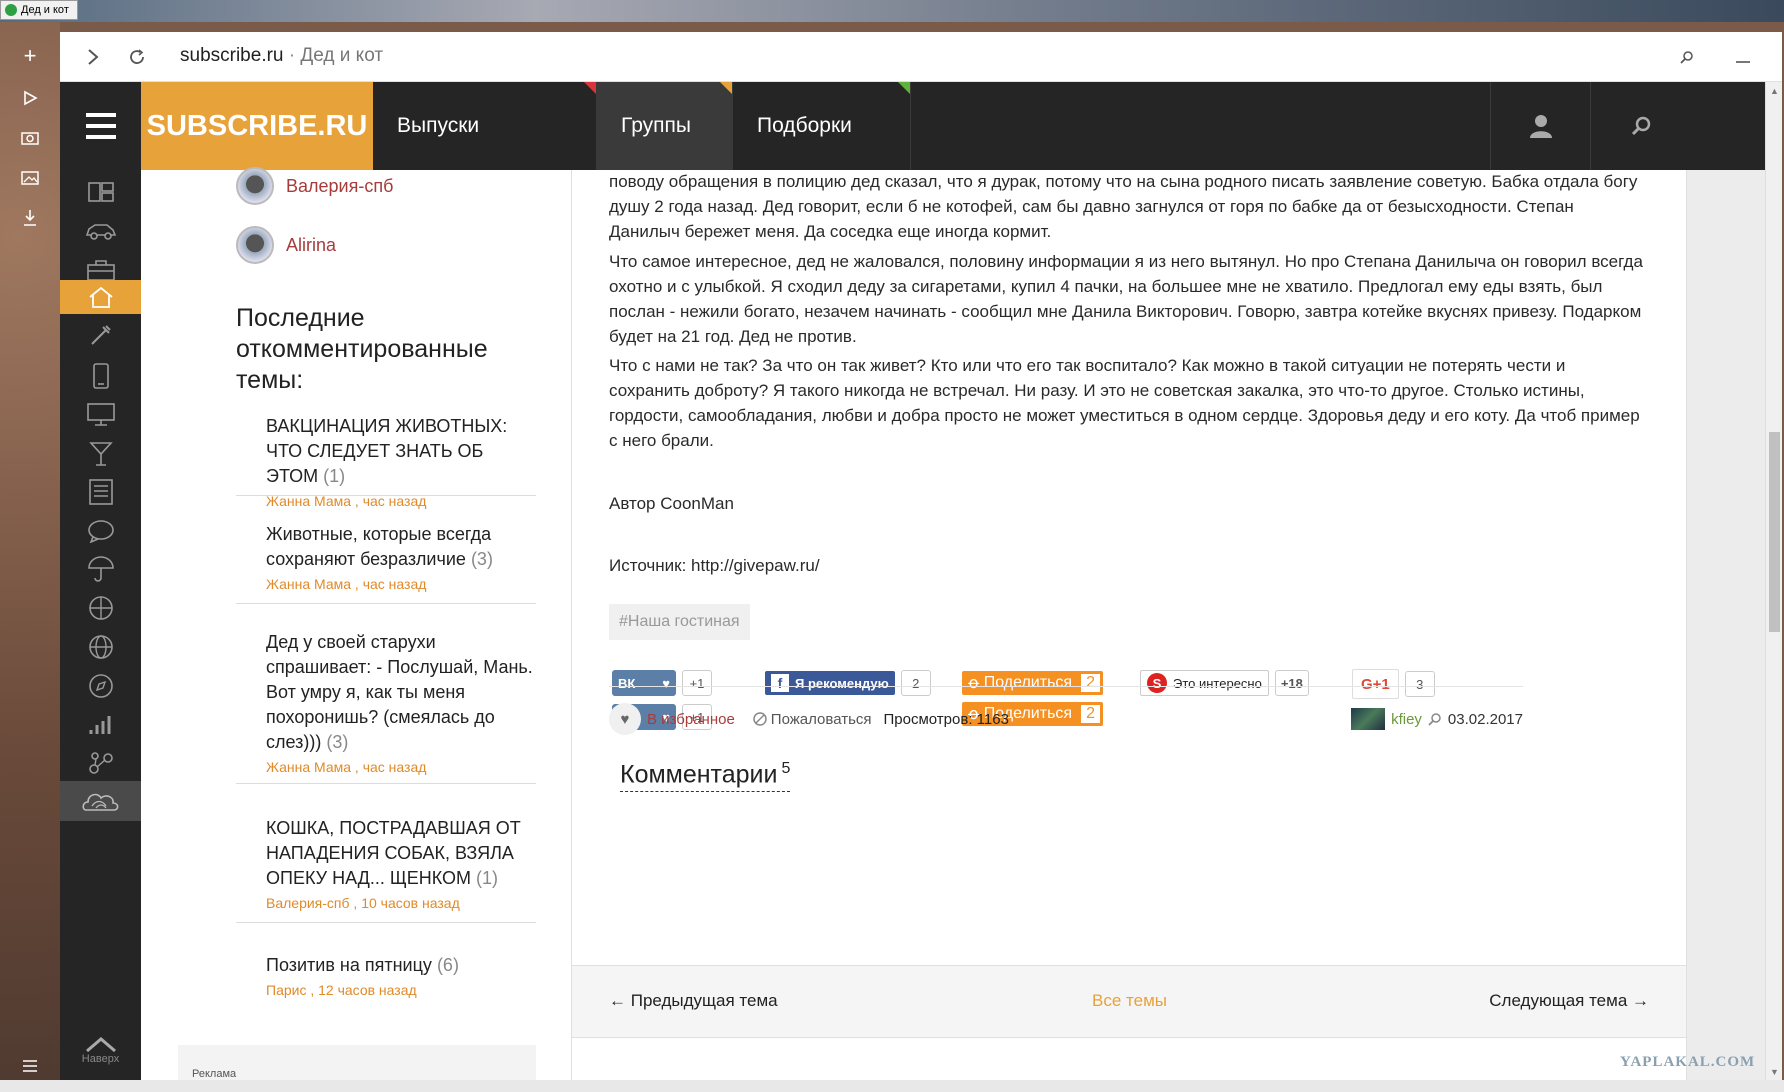 The height and width of the screenshot is (1092, 1784). What do you see at coordinates (30, 138) in the screenshot?
I see `camera-icon` at bounding box center [30, 138].